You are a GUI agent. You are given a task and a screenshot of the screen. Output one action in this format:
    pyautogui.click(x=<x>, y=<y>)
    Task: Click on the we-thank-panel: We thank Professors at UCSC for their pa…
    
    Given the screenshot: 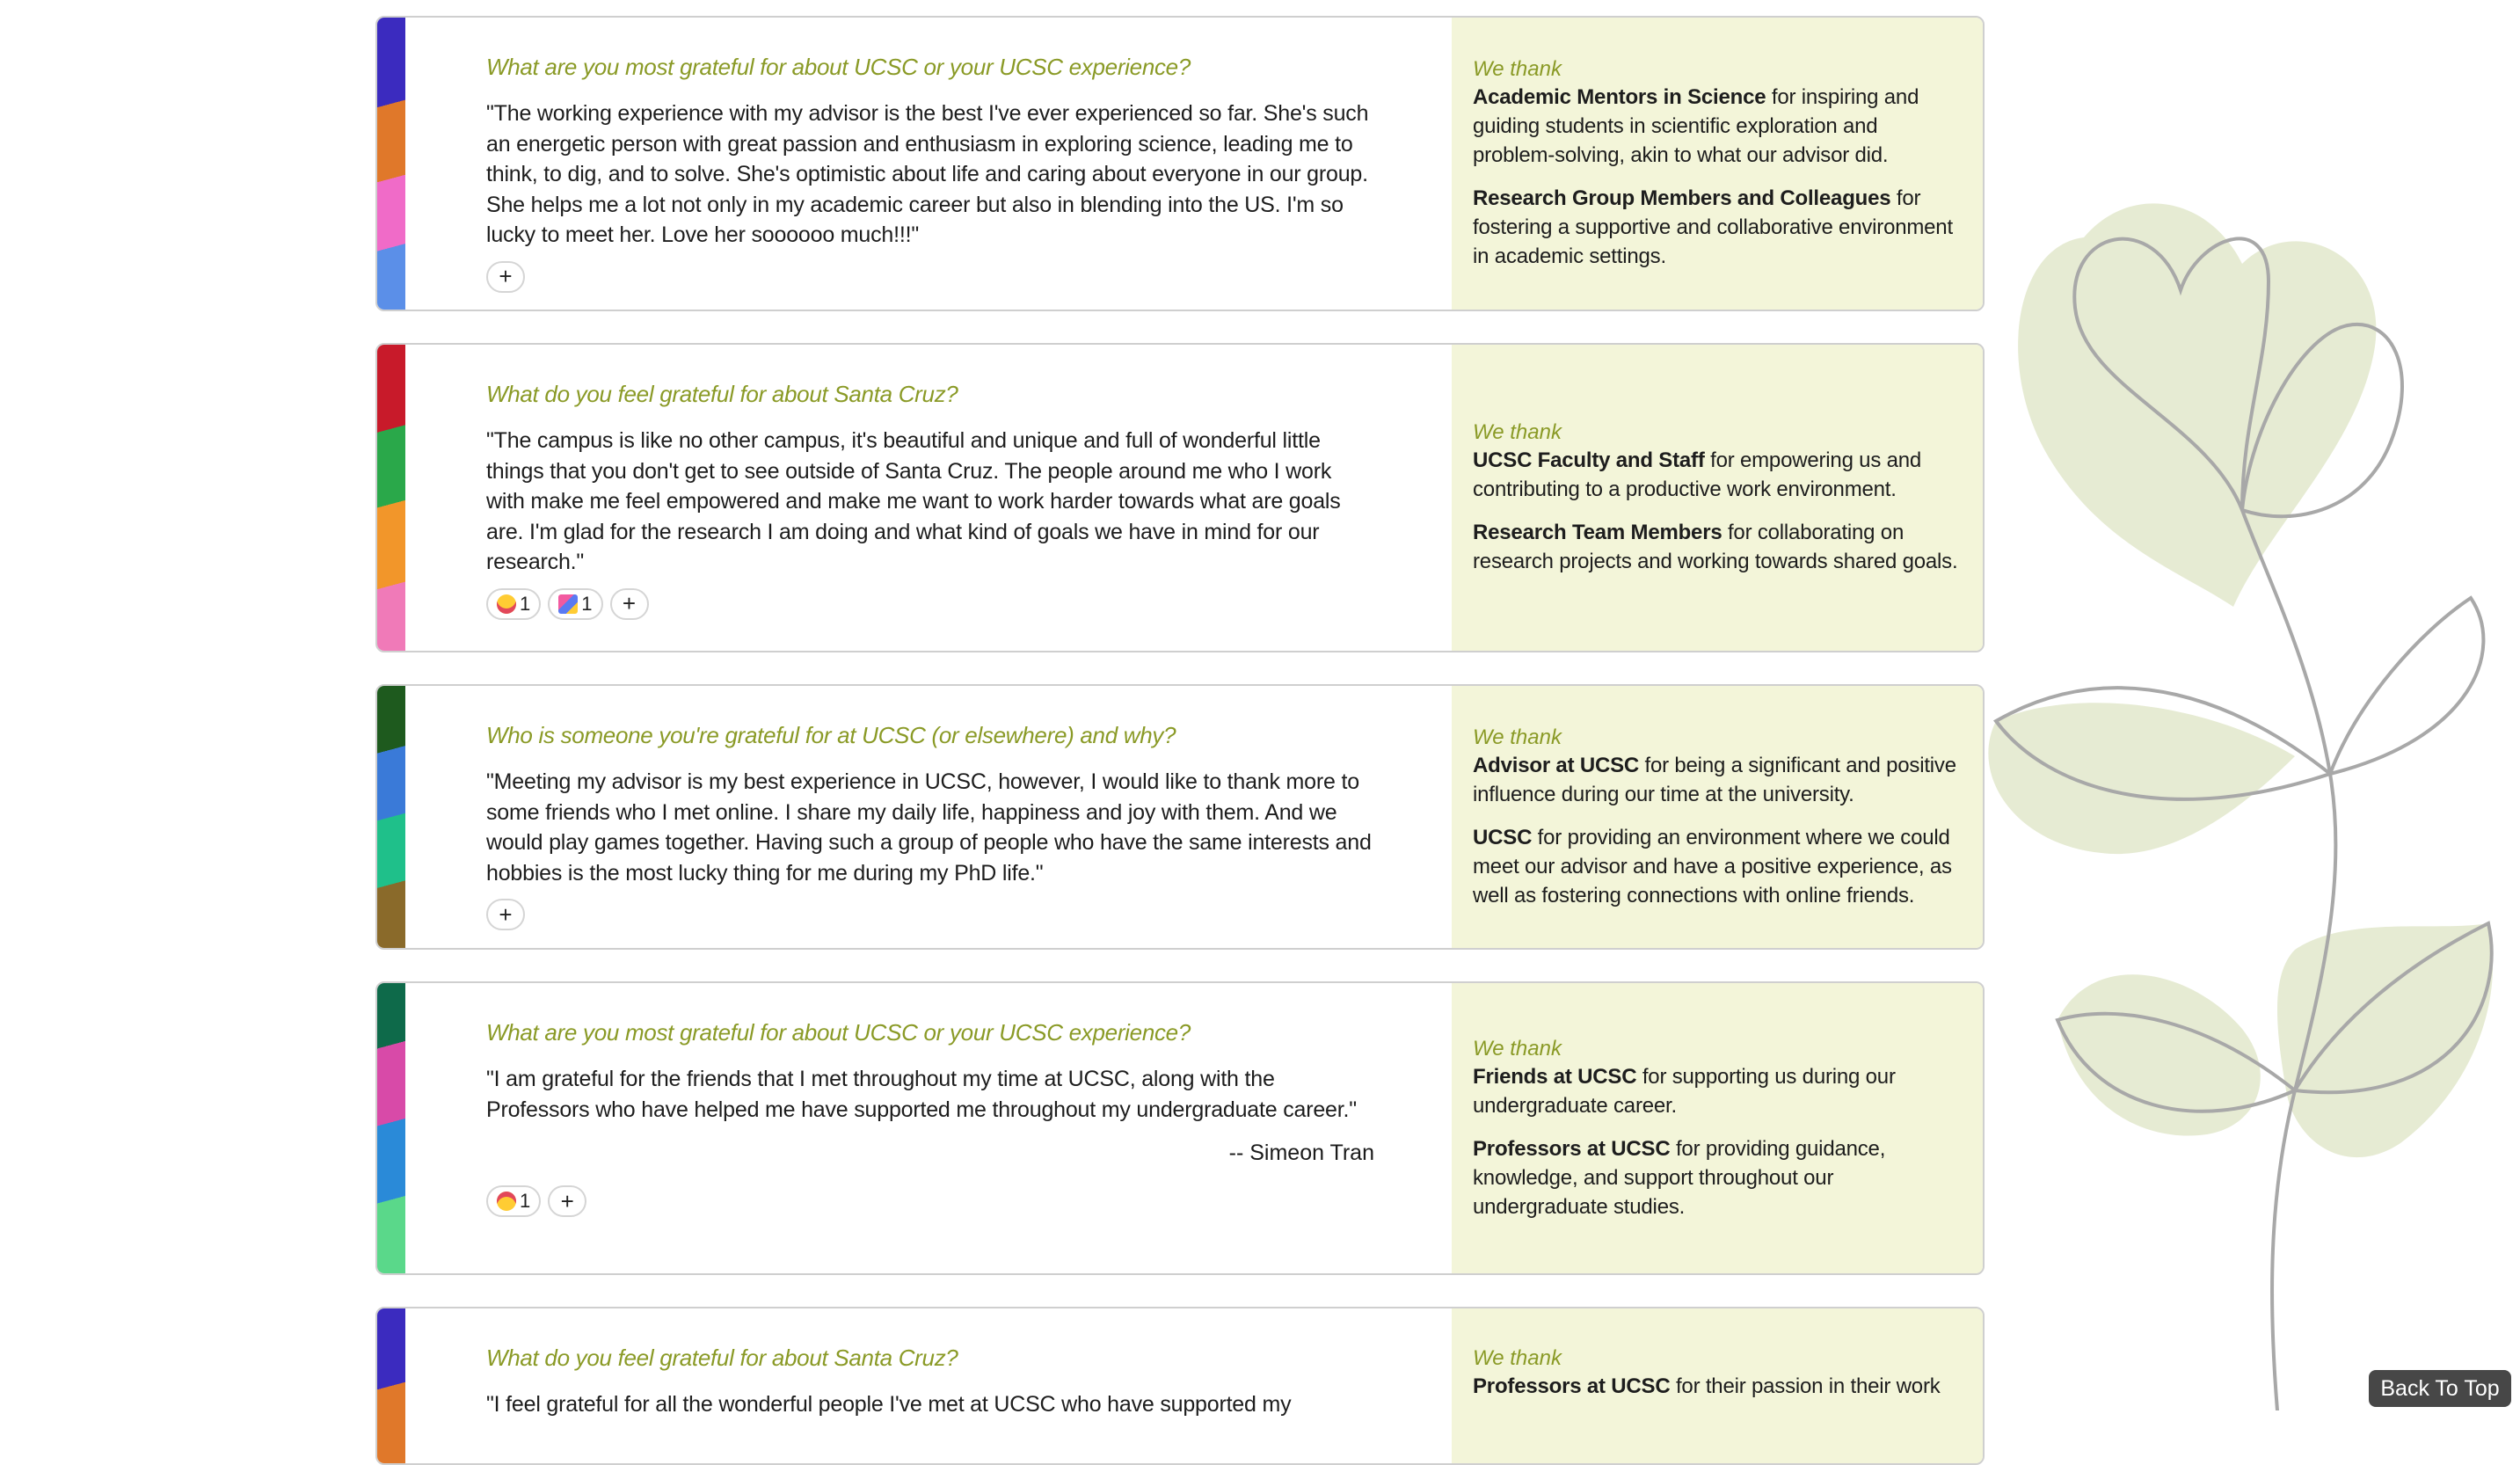 What is the action you would take?
    pyautogui.click(x=1717, y=1385)
    